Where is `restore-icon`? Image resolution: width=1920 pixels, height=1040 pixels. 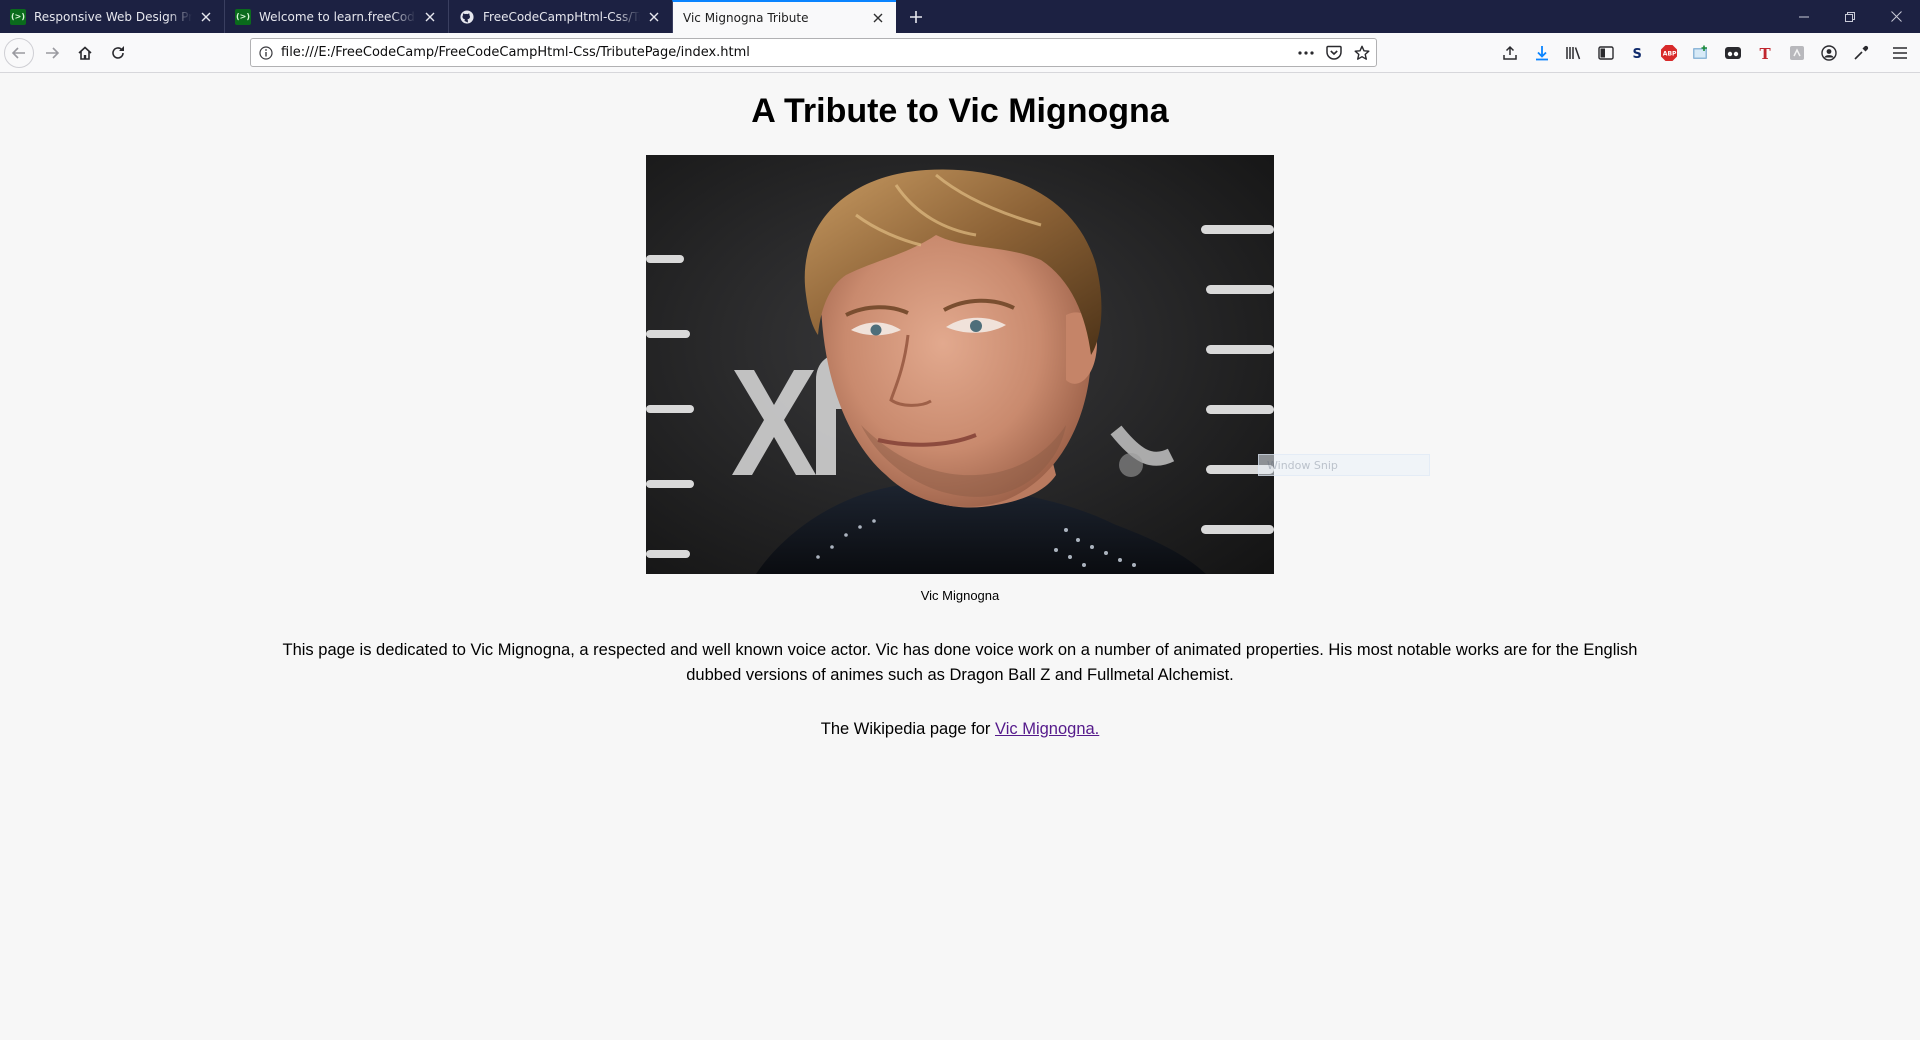 restore-icon is located at coordinates (1850, 16).